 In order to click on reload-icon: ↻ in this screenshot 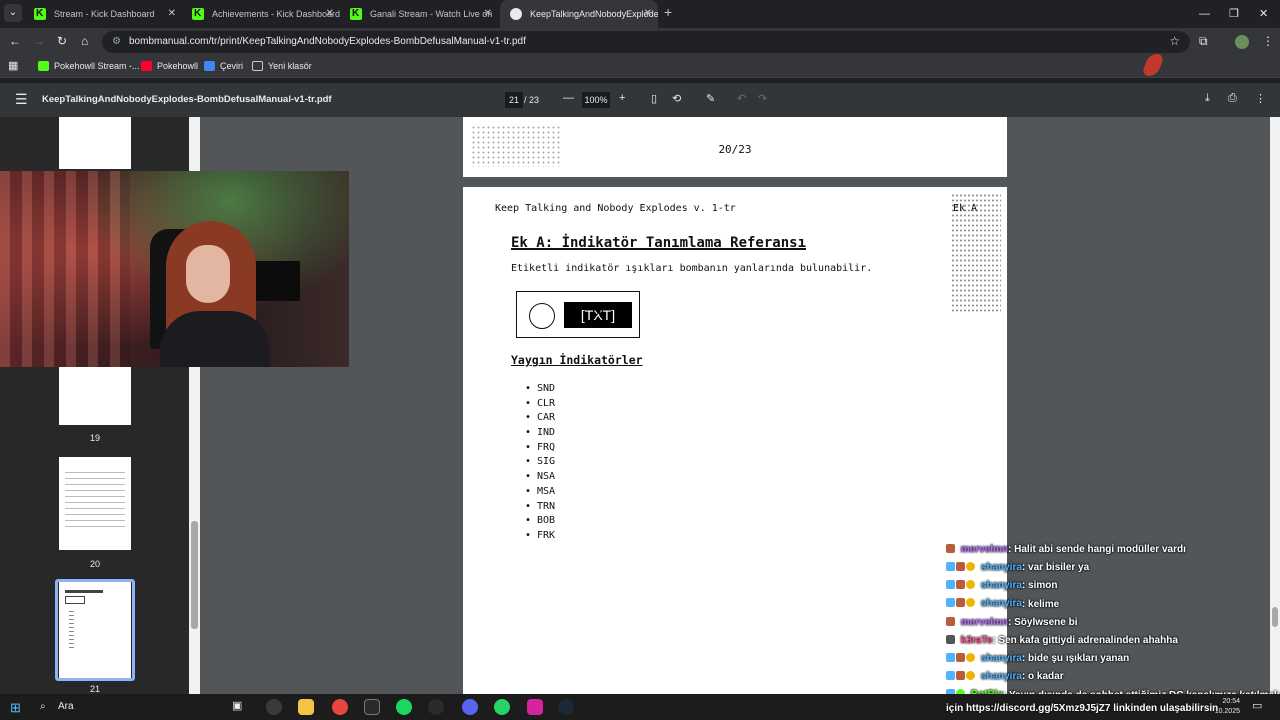, I will do `click(62, 41)`.